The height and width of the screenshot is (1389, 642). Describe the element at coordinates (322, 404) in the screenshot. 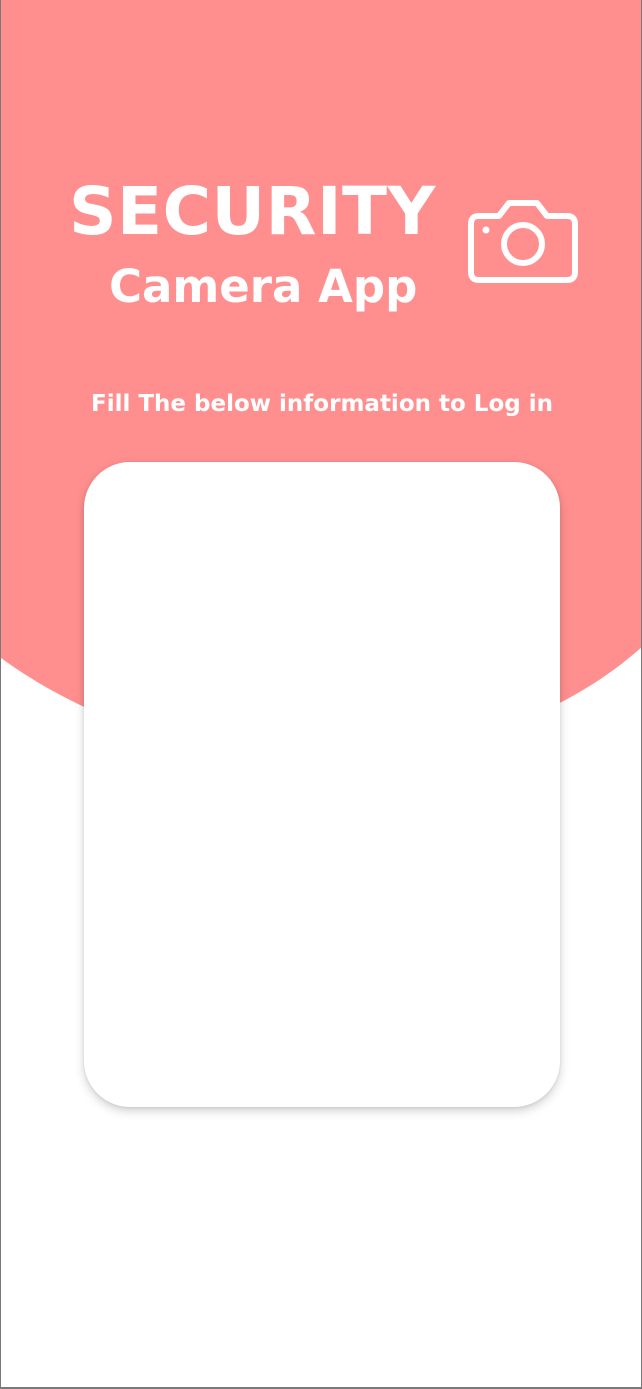

I see `login-instruction: Fill The below information to Log in` at that location.